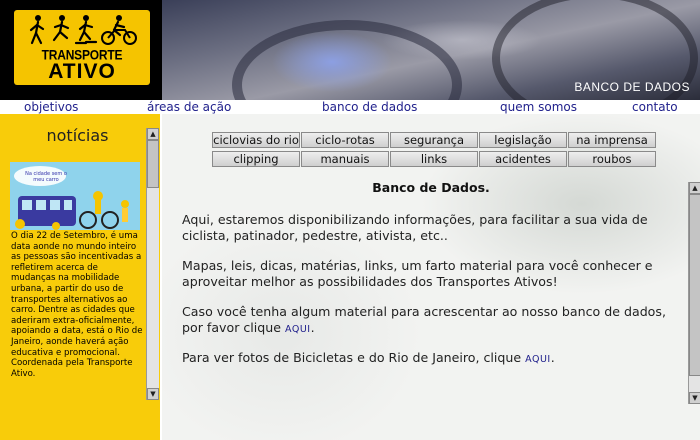 This screenshot has width=700, height=440. What do you see at coordinates (369, 107) in the screenshot?
I see `nav-banco-de-dados: banco de dados` at bounding box center [369, 107].